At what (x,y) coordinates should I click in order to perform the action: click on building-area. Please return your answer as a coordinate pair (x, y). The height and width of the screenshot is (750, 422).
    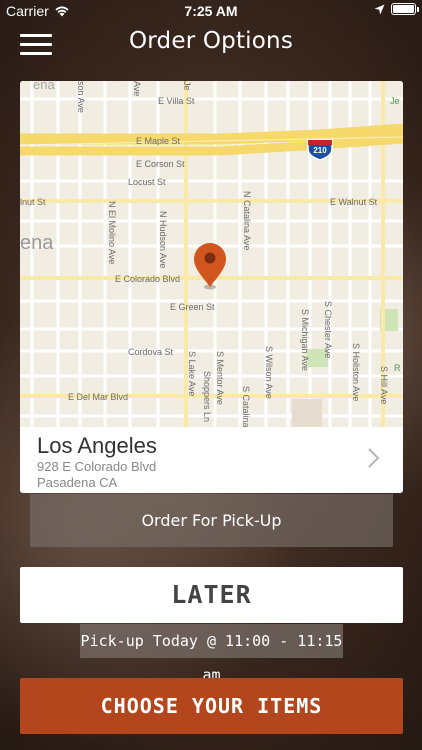
    Looking at the image, I should click on (307, 413).